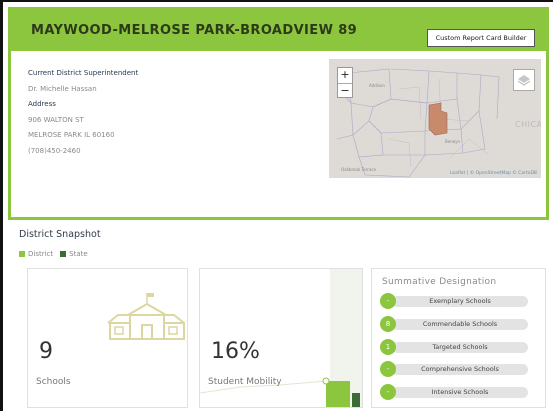  Describe the element at coordinates (62, 88) in the screenshot. I see `superintendent-name: Dr. Michelle Hassan` at that location.